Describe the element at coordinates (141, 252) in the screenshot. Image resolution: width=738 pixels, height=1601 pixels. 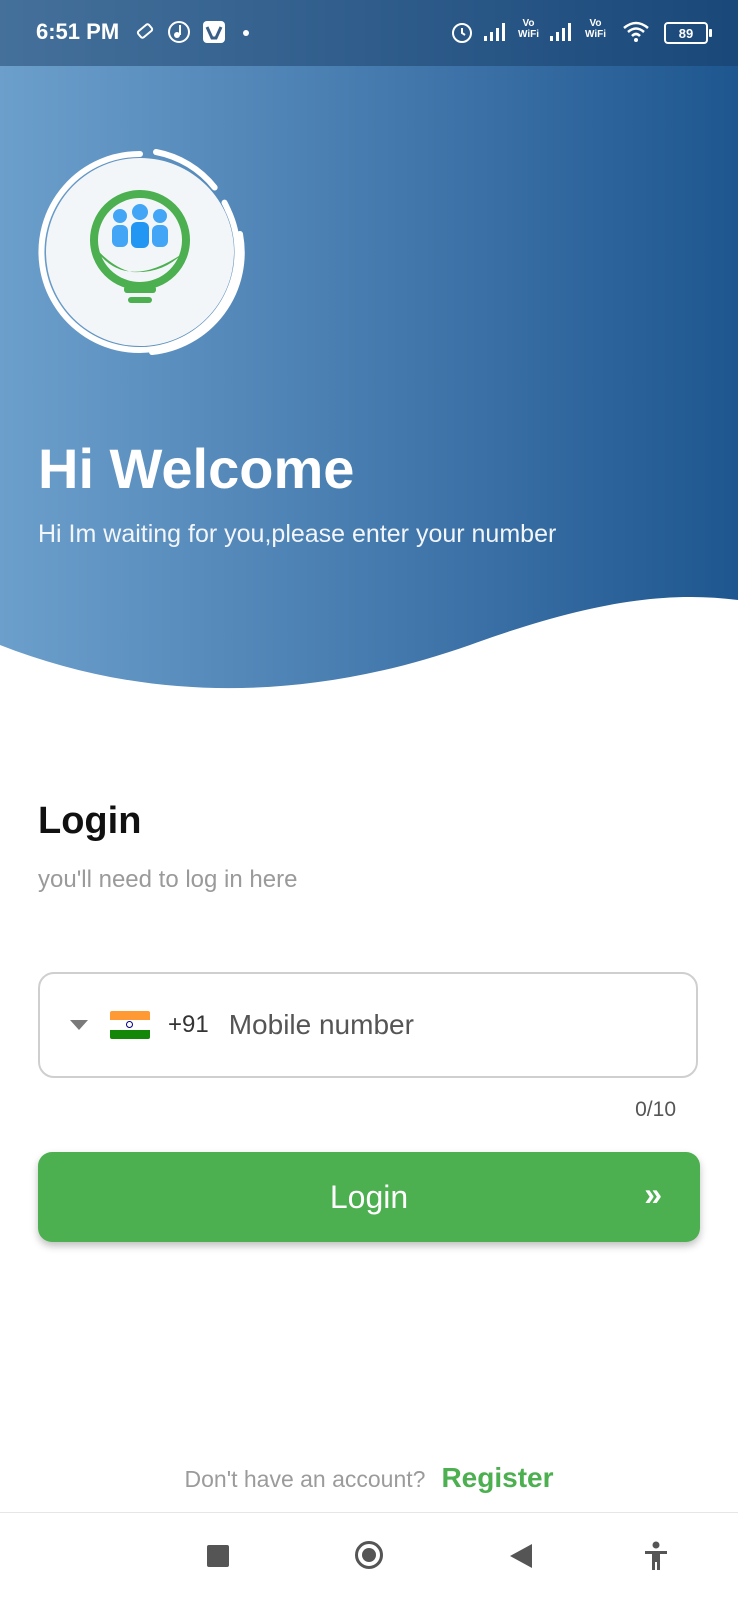
I see `app-logo` at that location.